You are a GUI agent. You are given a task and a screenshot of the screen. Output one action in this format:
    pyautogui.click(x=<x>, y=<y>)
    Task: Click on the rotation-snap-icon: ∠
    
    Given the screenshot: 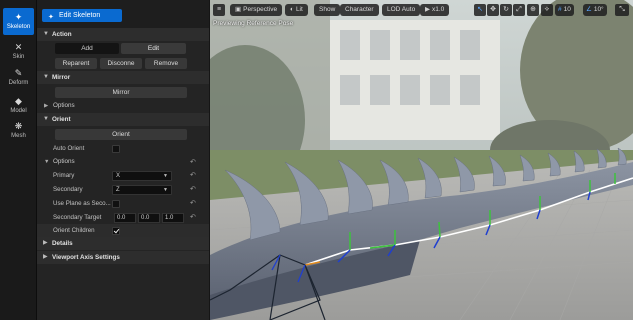 What is the action you would take?
    pyautogui.click(x=589, y=9)
    